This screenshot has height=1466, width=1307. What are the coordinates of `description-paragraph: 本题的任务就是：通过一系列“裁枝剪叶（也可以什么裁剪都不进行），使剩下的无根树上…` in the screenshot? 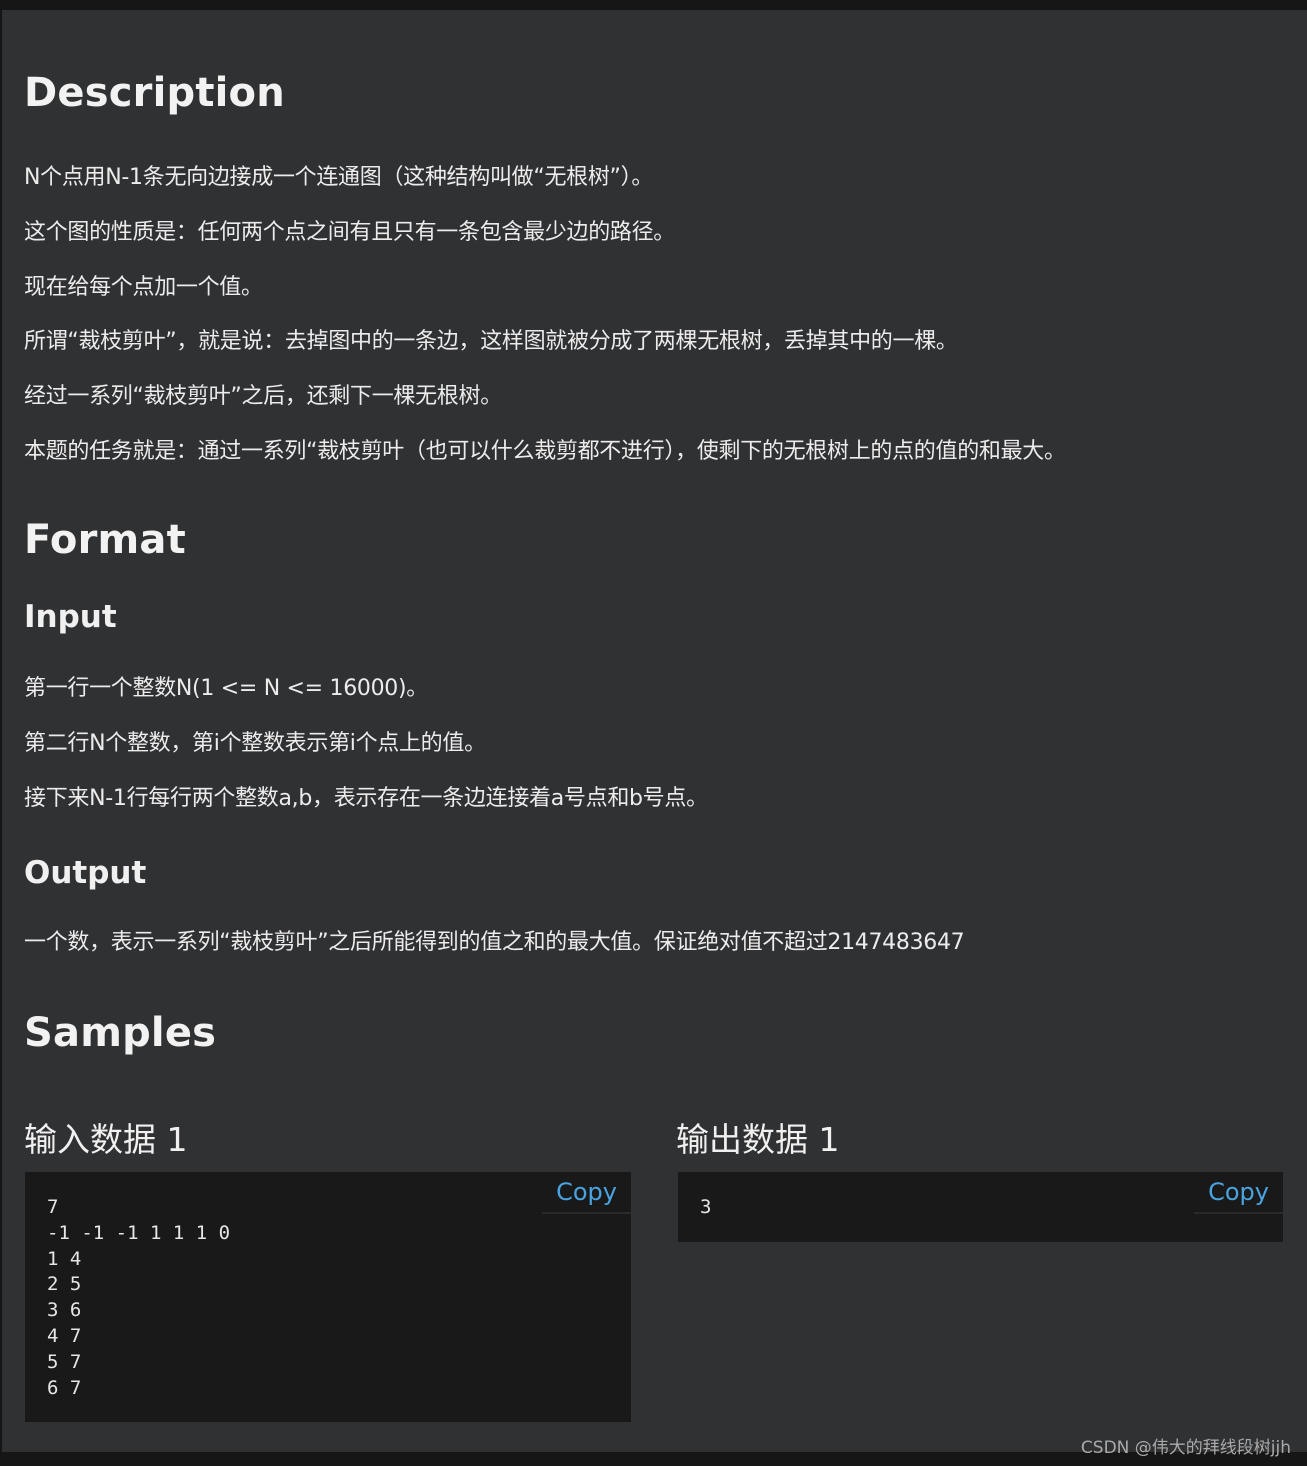 It's located at (545, 451).